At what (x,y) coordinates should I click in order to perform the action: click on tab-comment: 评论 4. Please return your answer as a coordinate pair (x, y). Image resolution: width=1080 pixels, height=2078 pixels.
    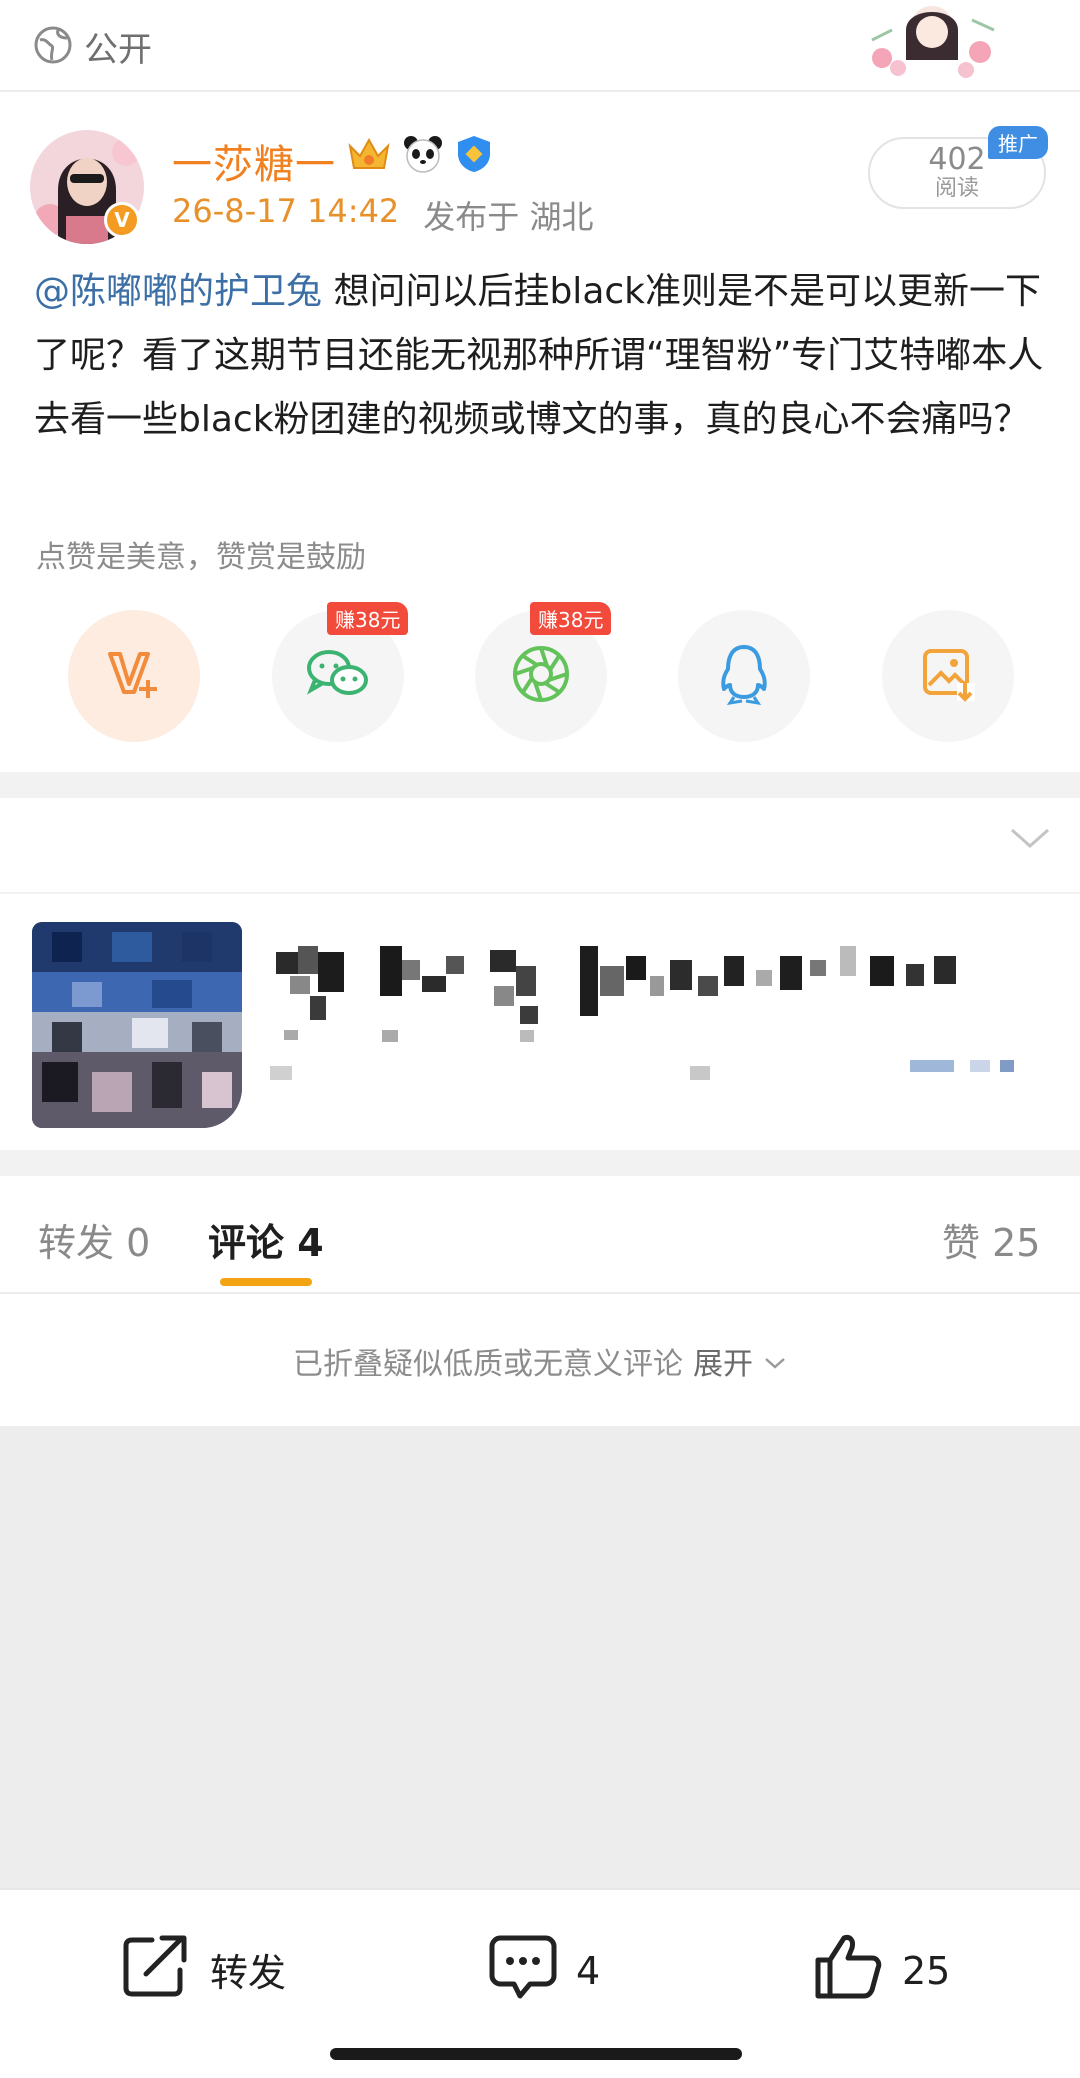
    Looking at the image, I should click on (266, 1239).